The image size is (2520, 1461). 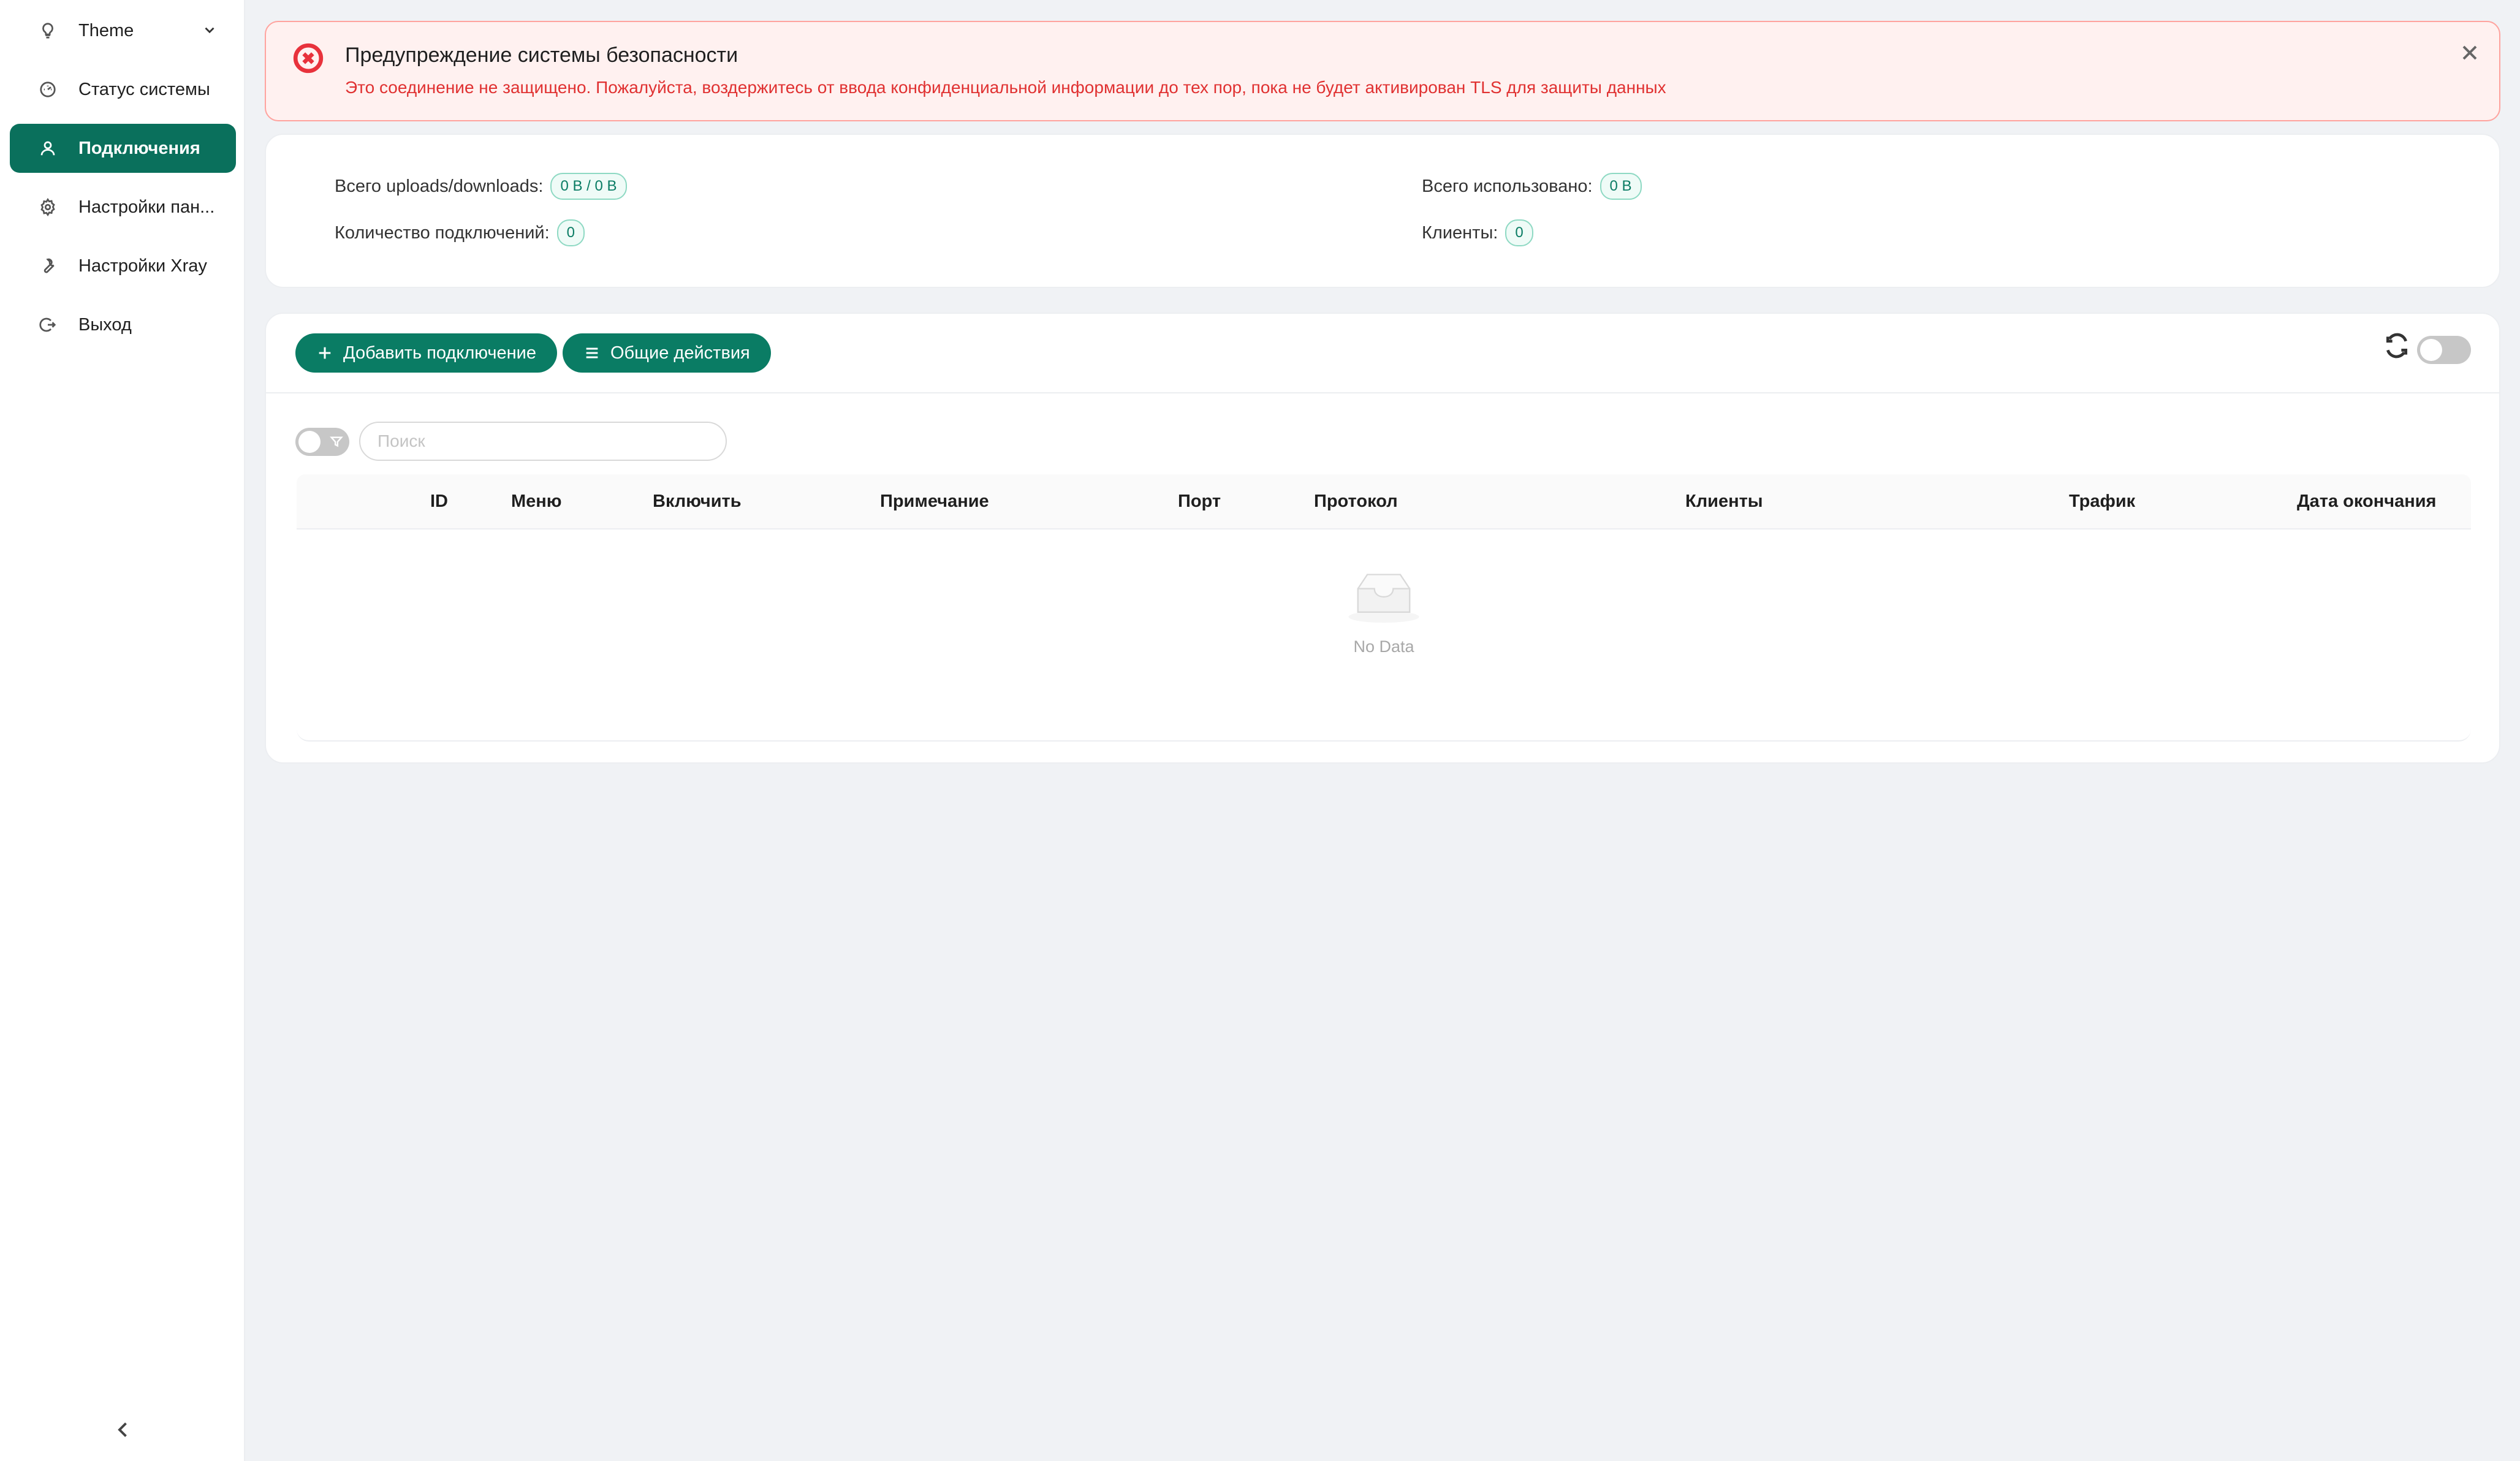 I want to click on sidebar-item-system-status: Статус системы, so click(x=123, y=90).